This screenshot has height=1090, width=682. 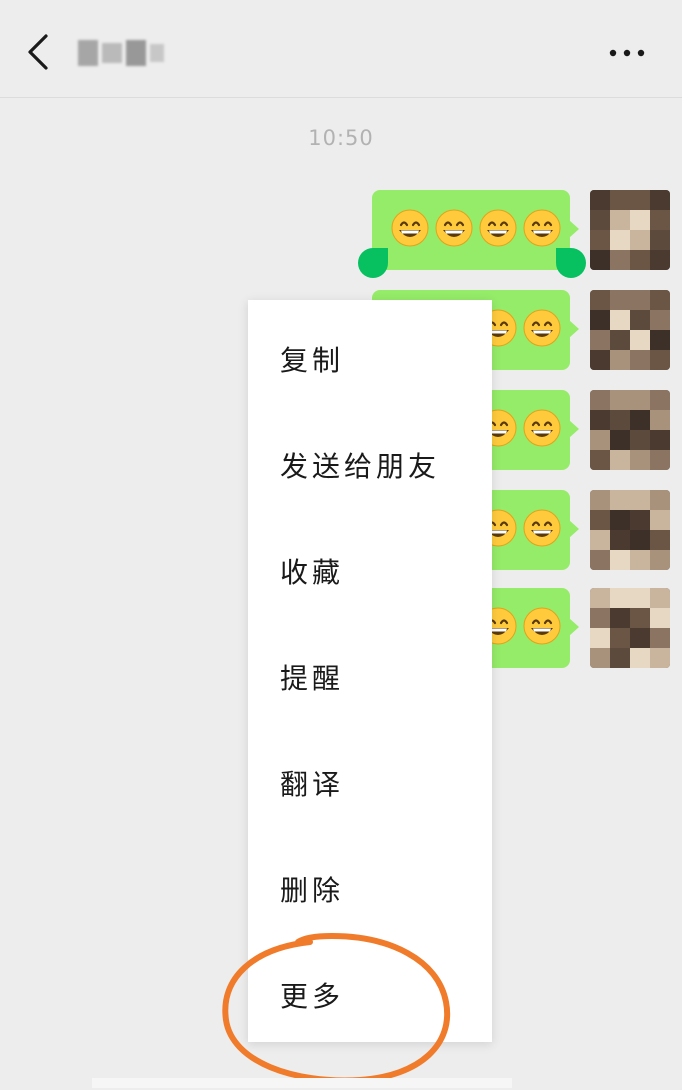 What do you see at coordinates (341, 49) in the screenshot?
I see `top-bar` at bounding box center [341, 49].